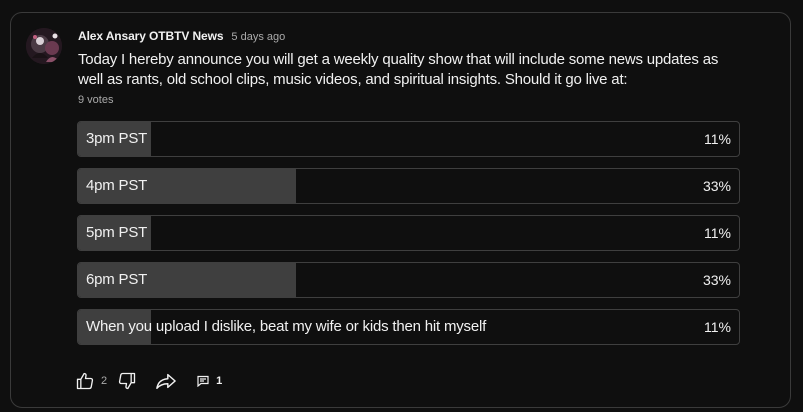 This screenshot has width=803, height=412. I want to click on post-header: Alex Ansary OTBTV News 5 days ago, so click(181, 37).